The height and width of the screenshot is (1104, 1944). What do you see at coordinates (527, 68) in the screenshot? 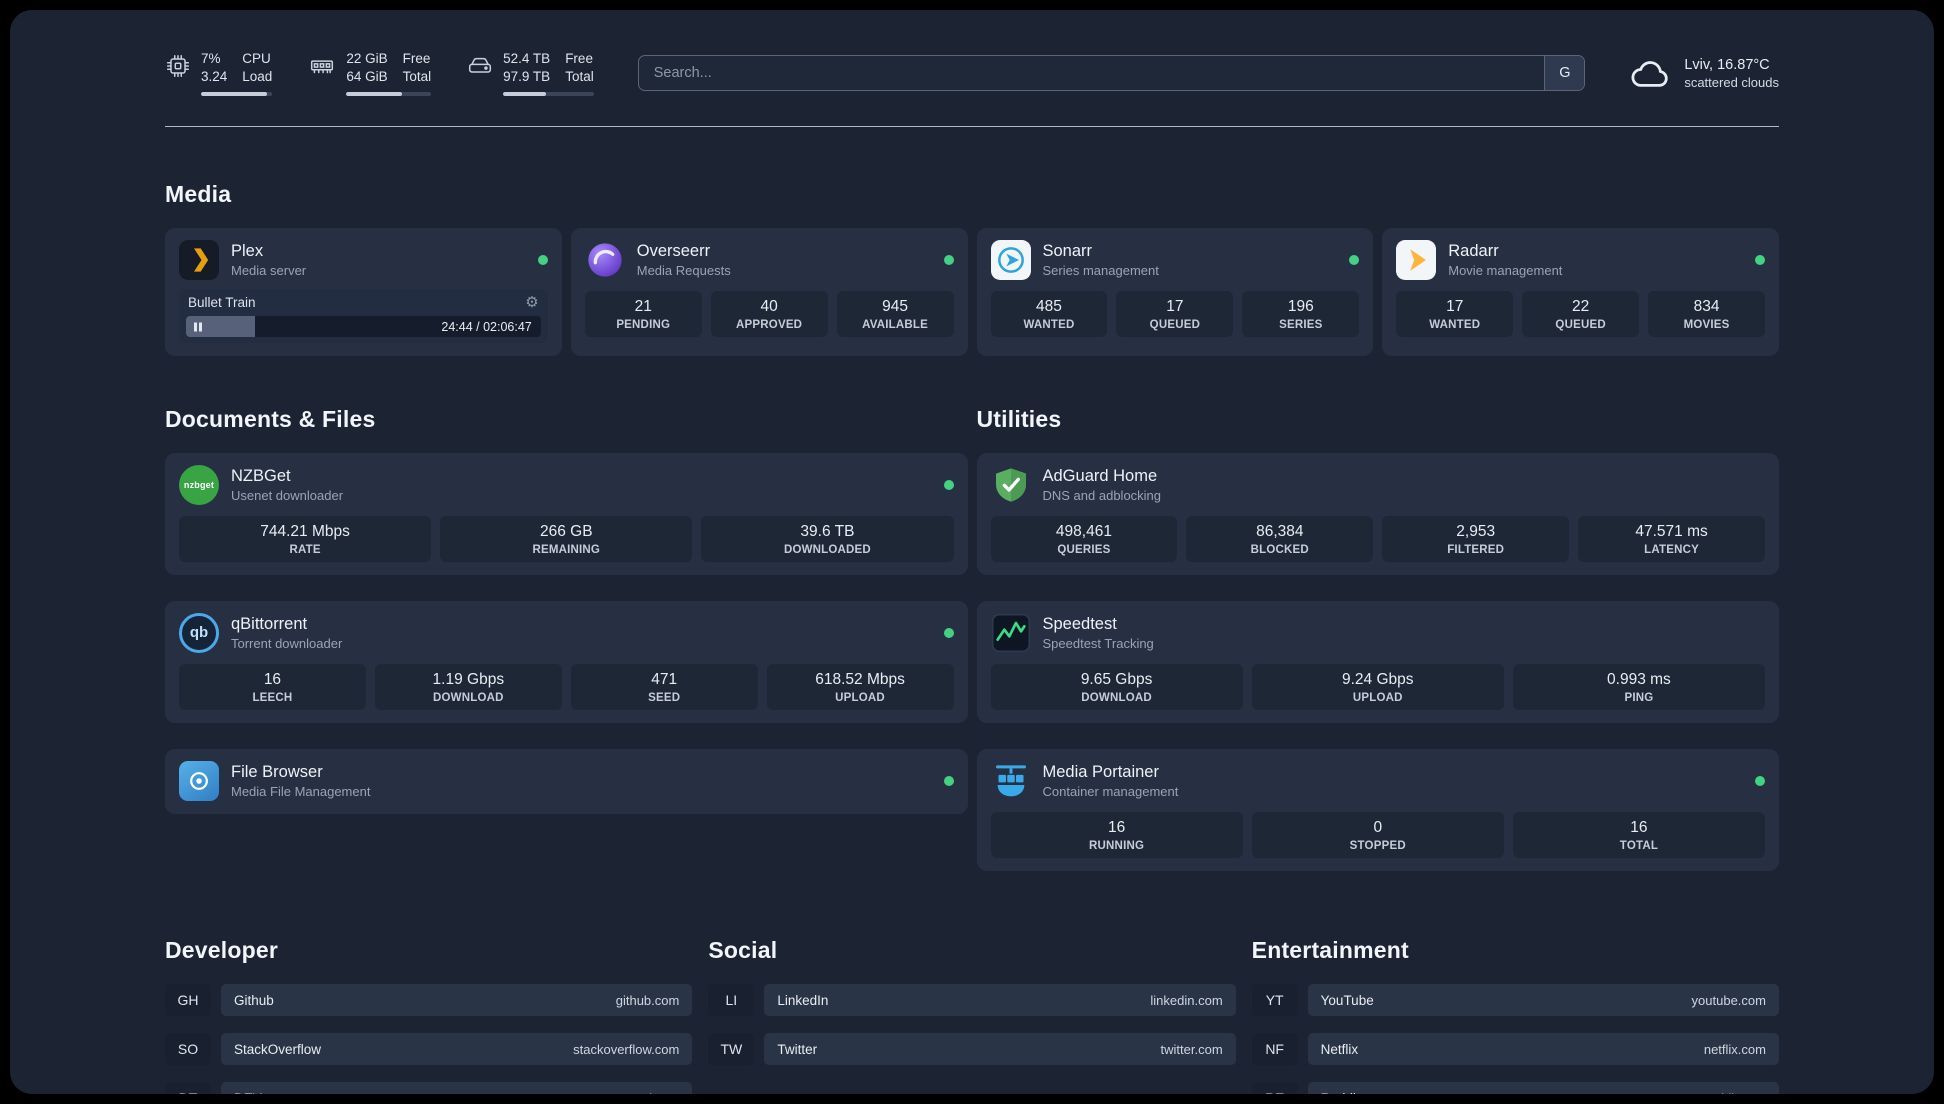
I see `disk-values: 52.4 TB 97.9 TB` at bounding box center [527, 68].